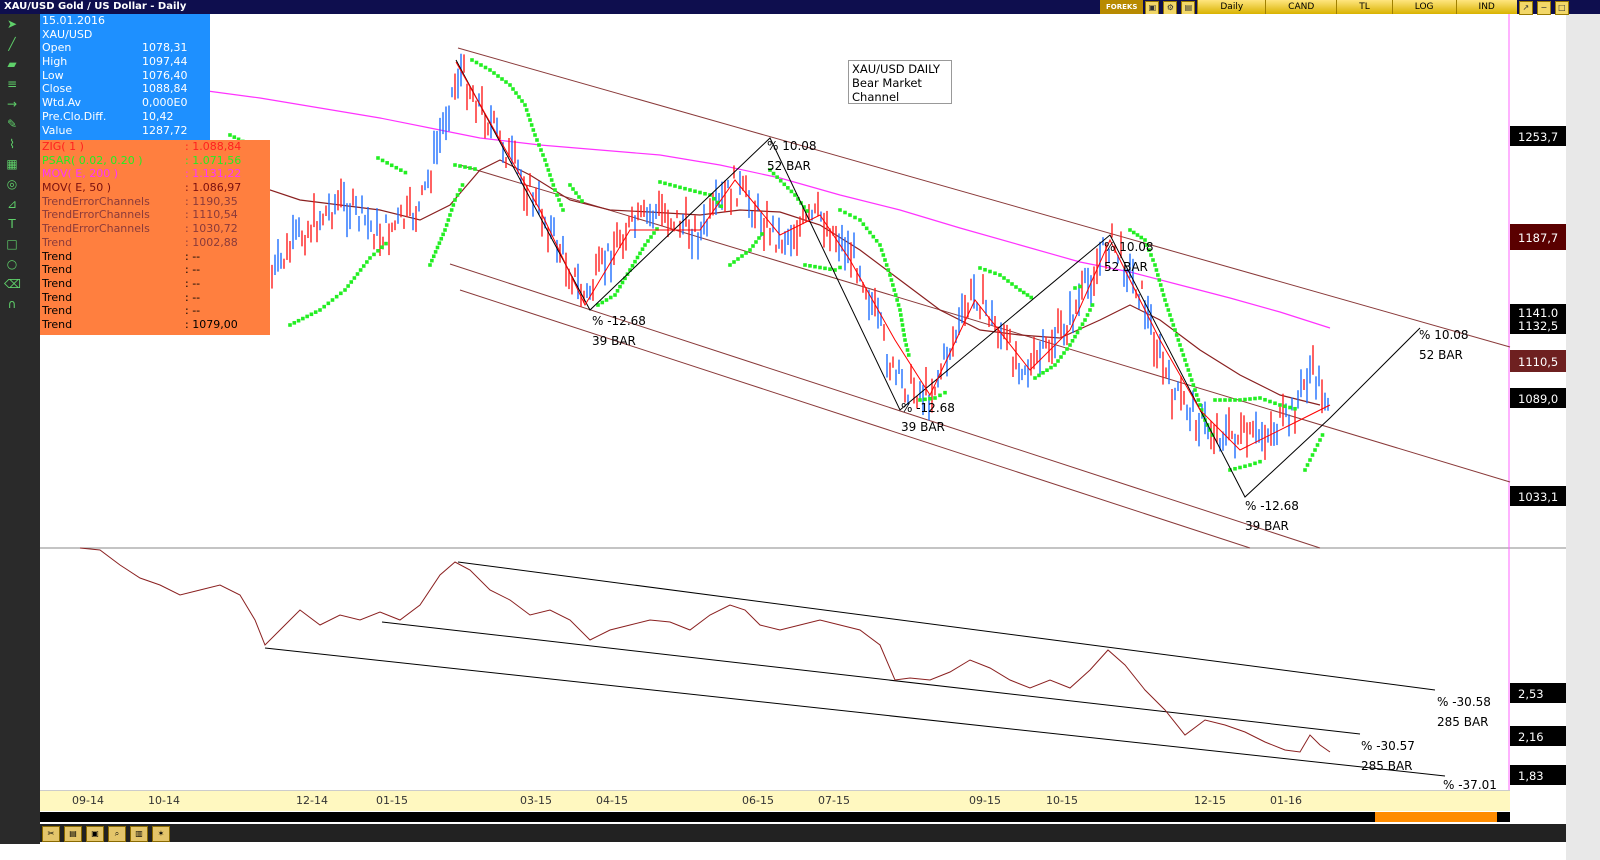 Image resolution: width=1600 pixels, height=860 pixels. Describe the element at coordinates (12, 44) in the screenshot. I see `line-tool-icon: ╱` at that location.